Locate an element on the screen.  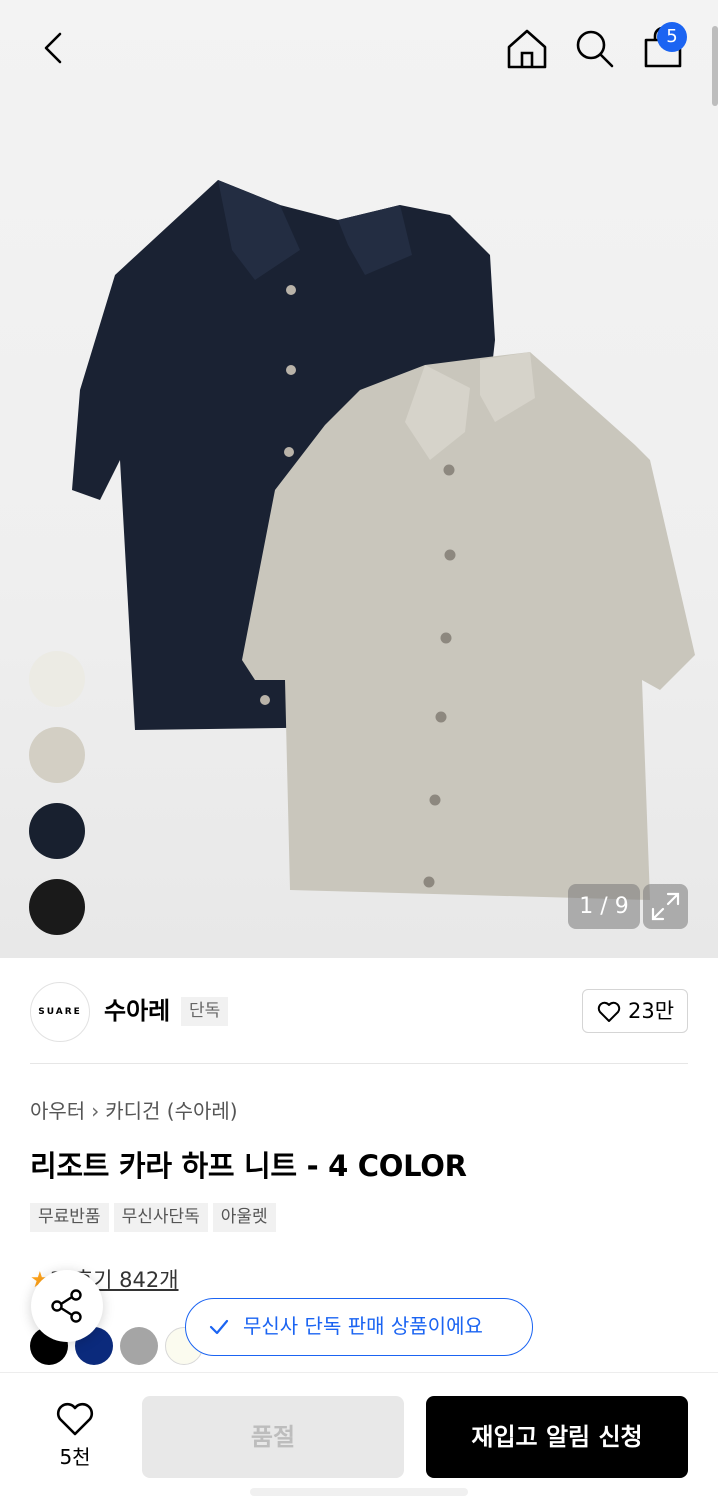
expand-icon is located at coordinates (665, 906).